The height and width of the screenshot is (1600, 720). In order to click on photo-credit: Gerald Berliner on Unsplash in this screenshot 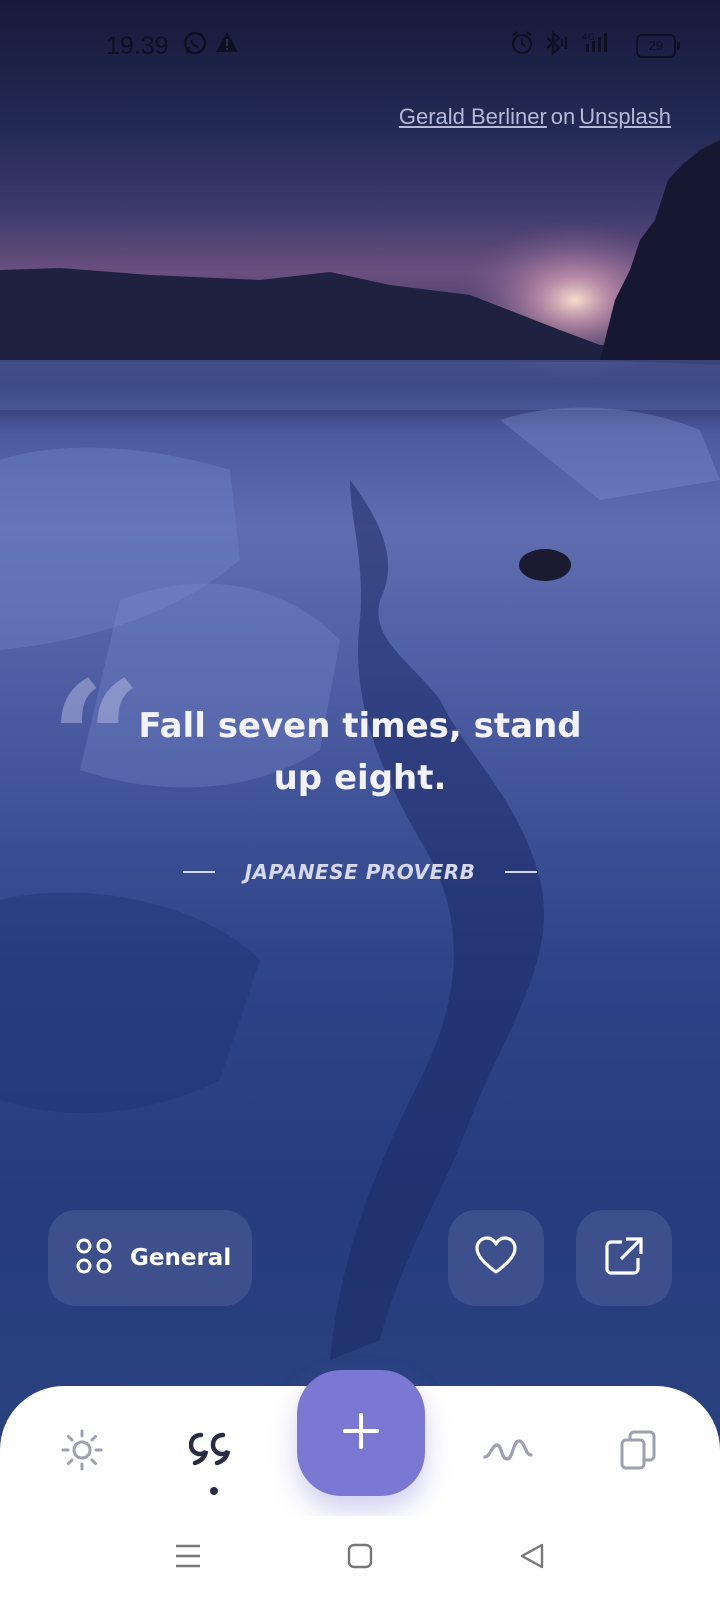, I will do `click(535, 117)`.